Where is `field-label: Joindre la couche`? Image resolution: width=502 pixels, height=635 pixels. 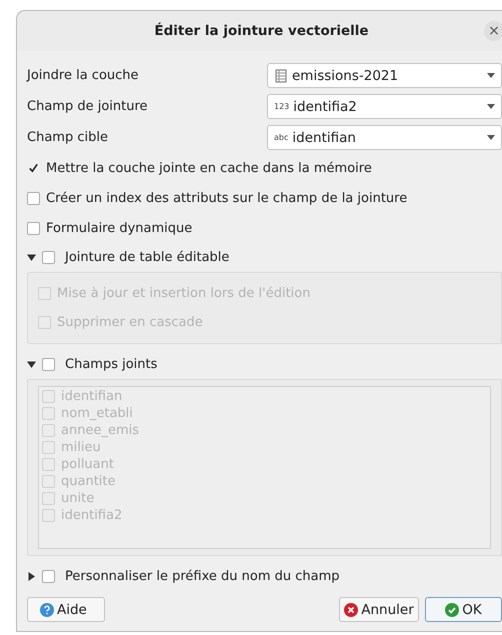
field-label: Joindre la couche is located at coordinates (83, 75).